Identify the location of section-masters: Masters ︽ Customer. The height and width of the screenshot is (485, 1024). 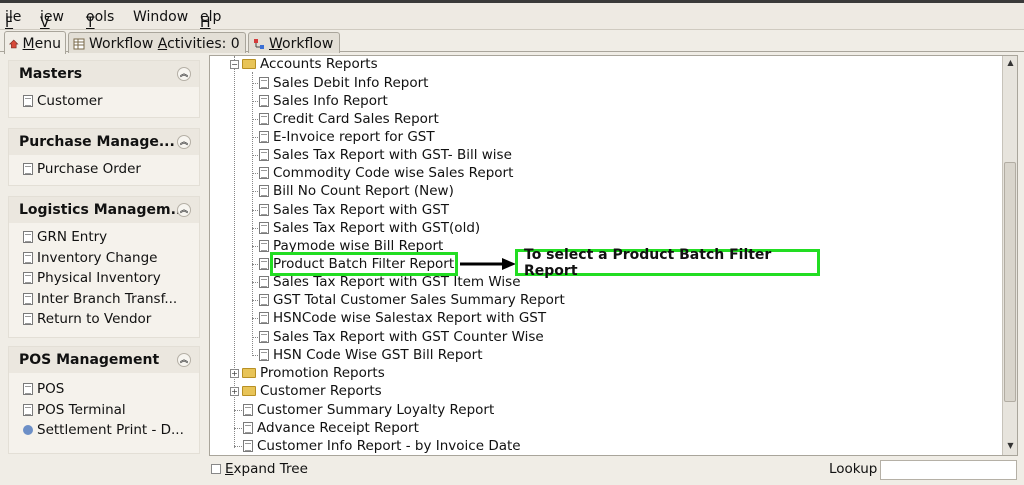
(104, 89).